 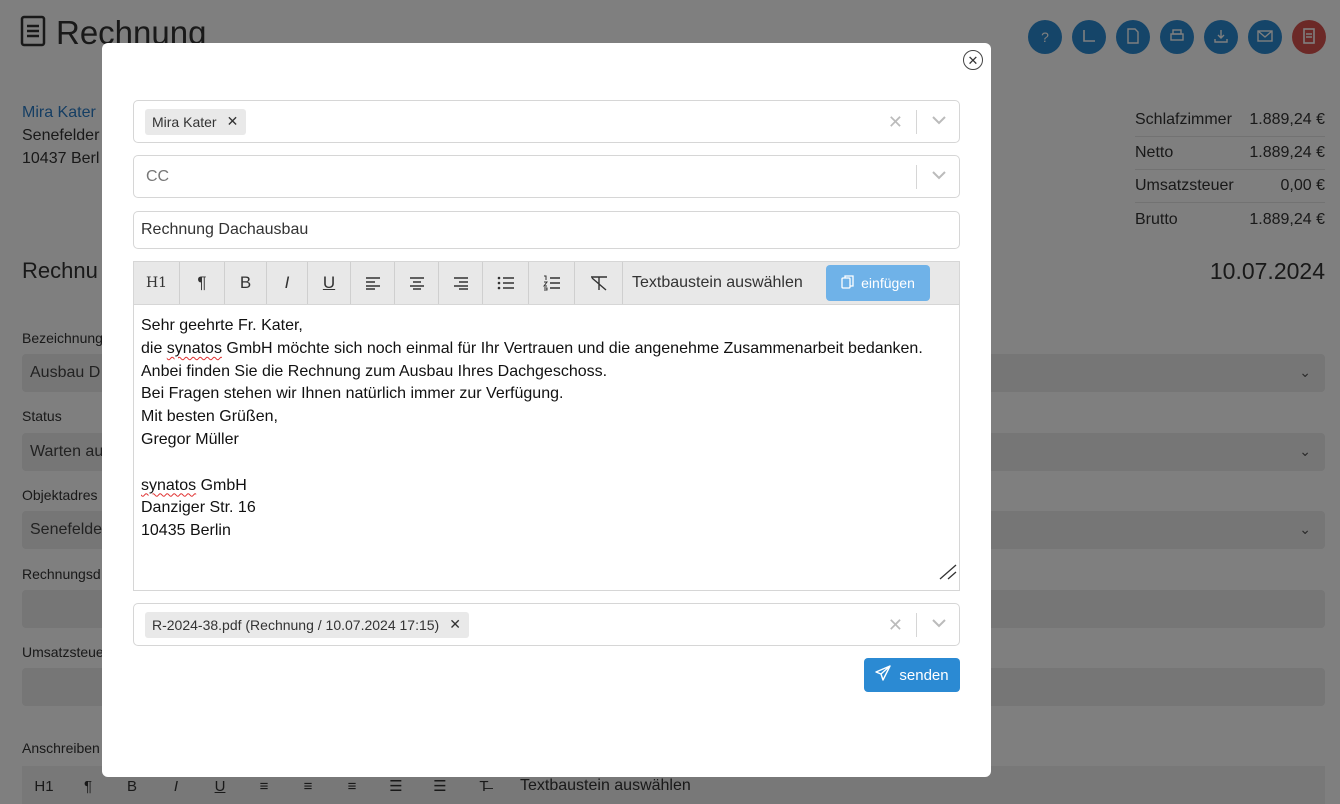 What do you see at coordinates (546, 121) in the screenshot?
I see `recipient-select: Mira Kater ✕ ✕` at bounding box center [546, 121].